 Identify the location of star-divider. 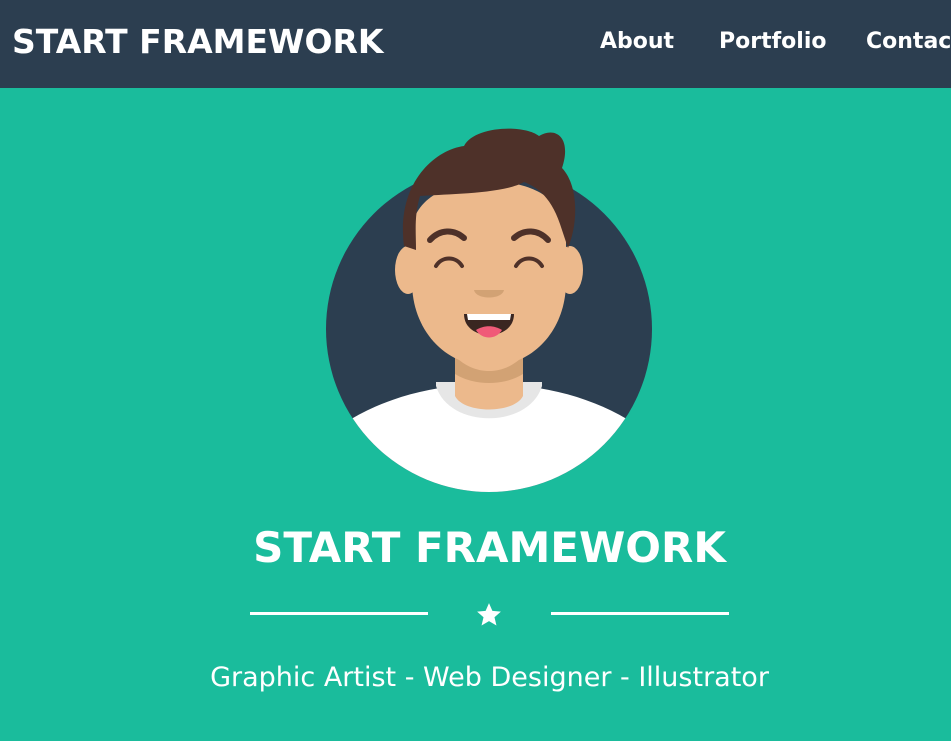
(489, 615).